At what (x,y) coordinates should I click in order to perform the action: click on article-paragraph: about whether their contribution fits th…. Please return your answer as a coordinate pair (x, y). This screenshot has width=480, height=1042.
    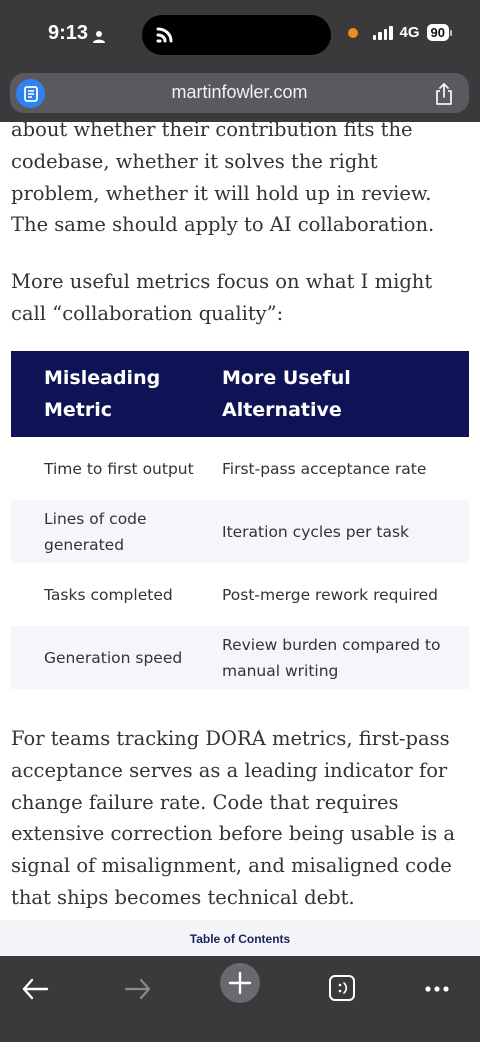
    Looking at the image, I should click on (223, 179).